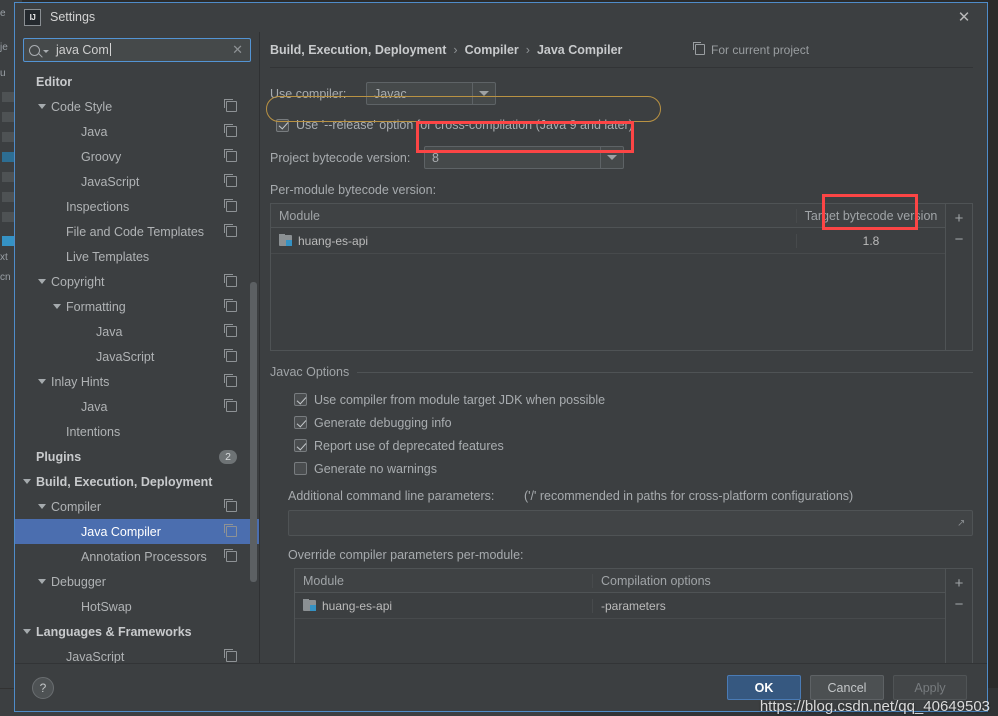  Describe the element at coordinates (333, 240) in the screenshot. I see `bytecode-module-name: huang-es-api` at that location.